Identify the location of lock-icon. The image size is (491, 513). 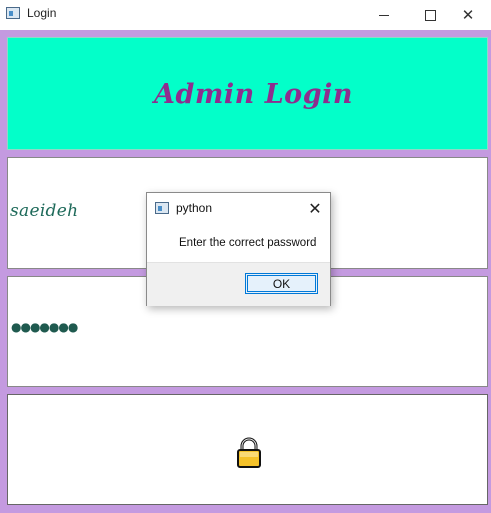
(249, 453).